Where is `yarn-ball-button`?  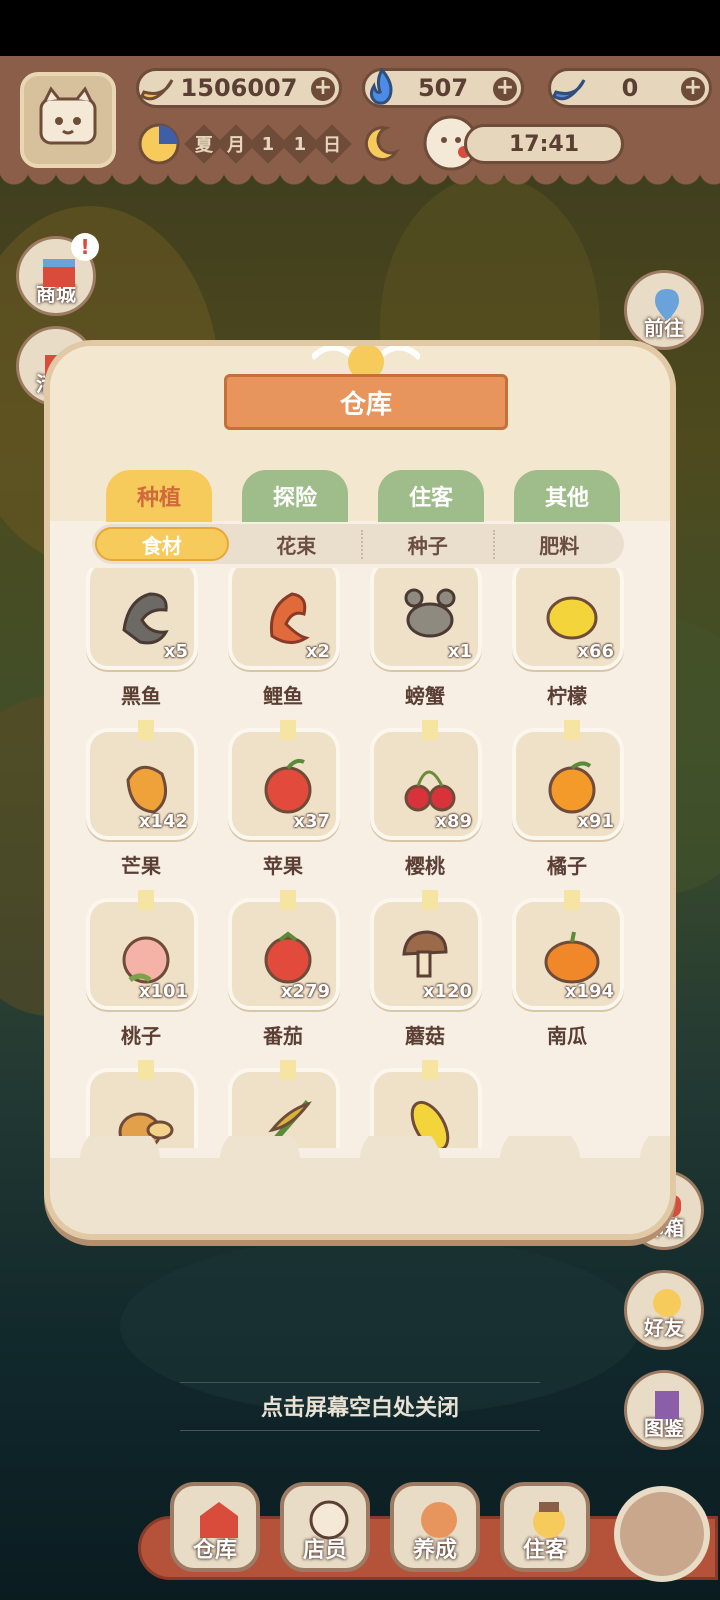 yarn-ball-button is located at coordinates (662, 1534).